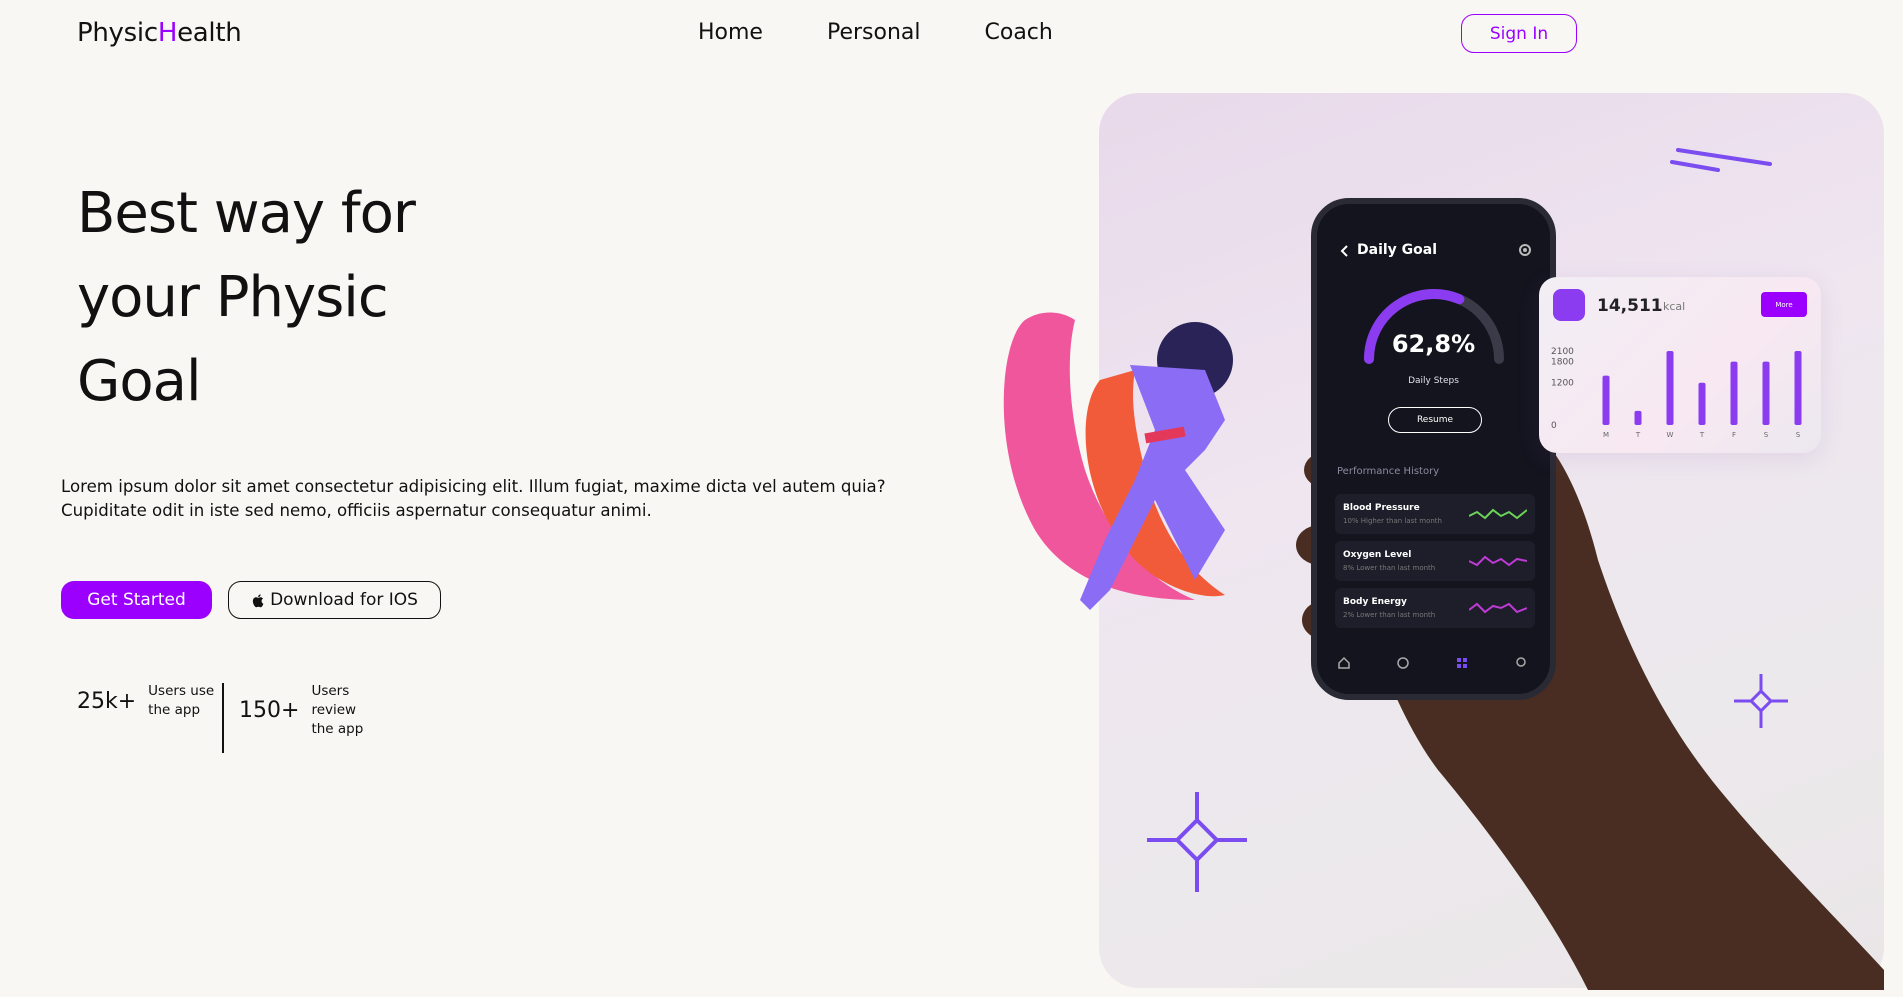  I want to click on y-tick-label: 1200, so click(1562, 384).